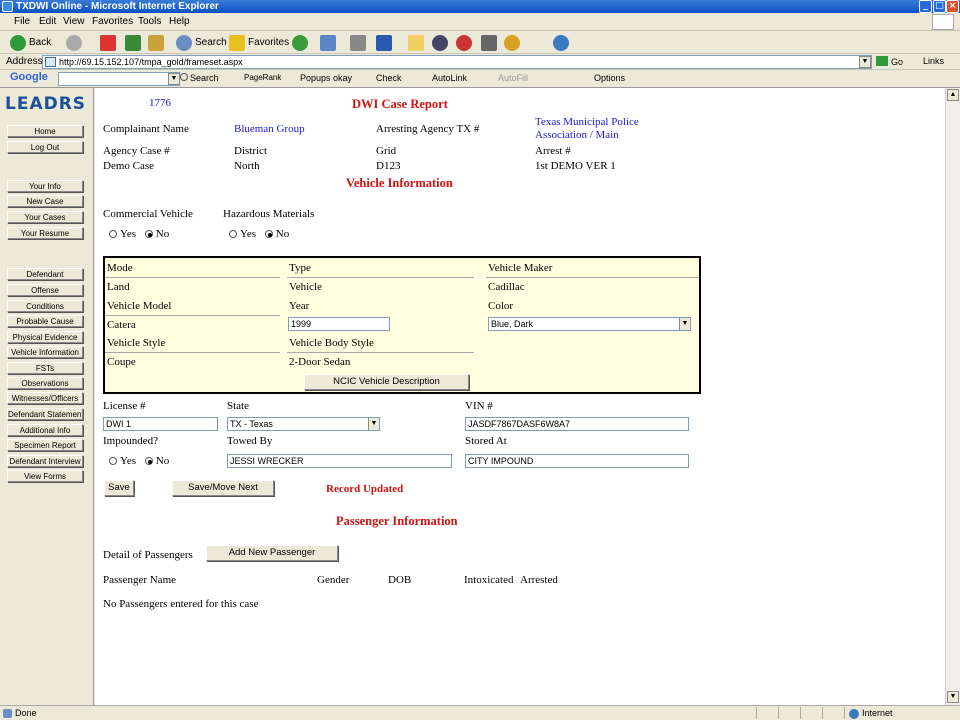 Image resolution: width=960 pixels, height=720 pixels. What do you see at coordinates (441, 43) in the screenshot?
I see `messenger-button` at bounding box center [441, 43].